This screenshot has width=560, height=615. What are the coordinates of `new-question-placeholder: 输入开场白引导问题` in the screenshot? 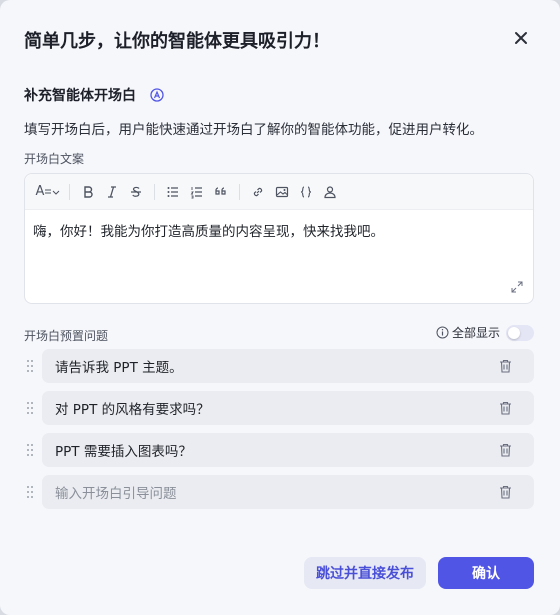 It's located at (116, 494).